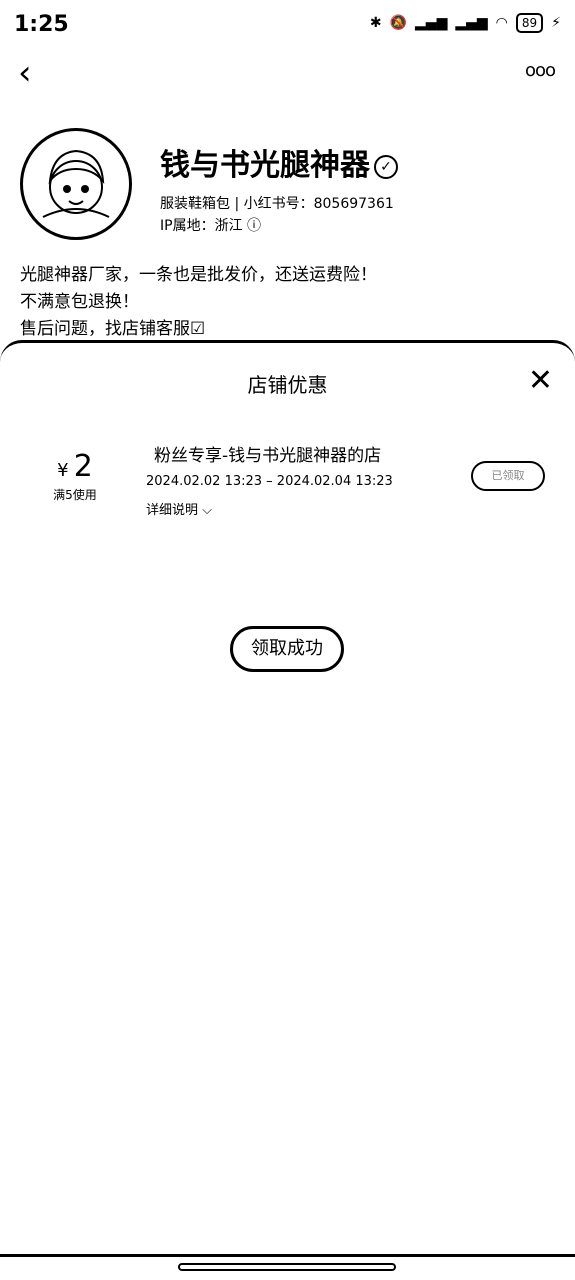 The image size is (575, 1280). What do you see at coordinates (287, 1267) in the screenshot?
I see `home-indicator` at bounding box center [287, 1267].